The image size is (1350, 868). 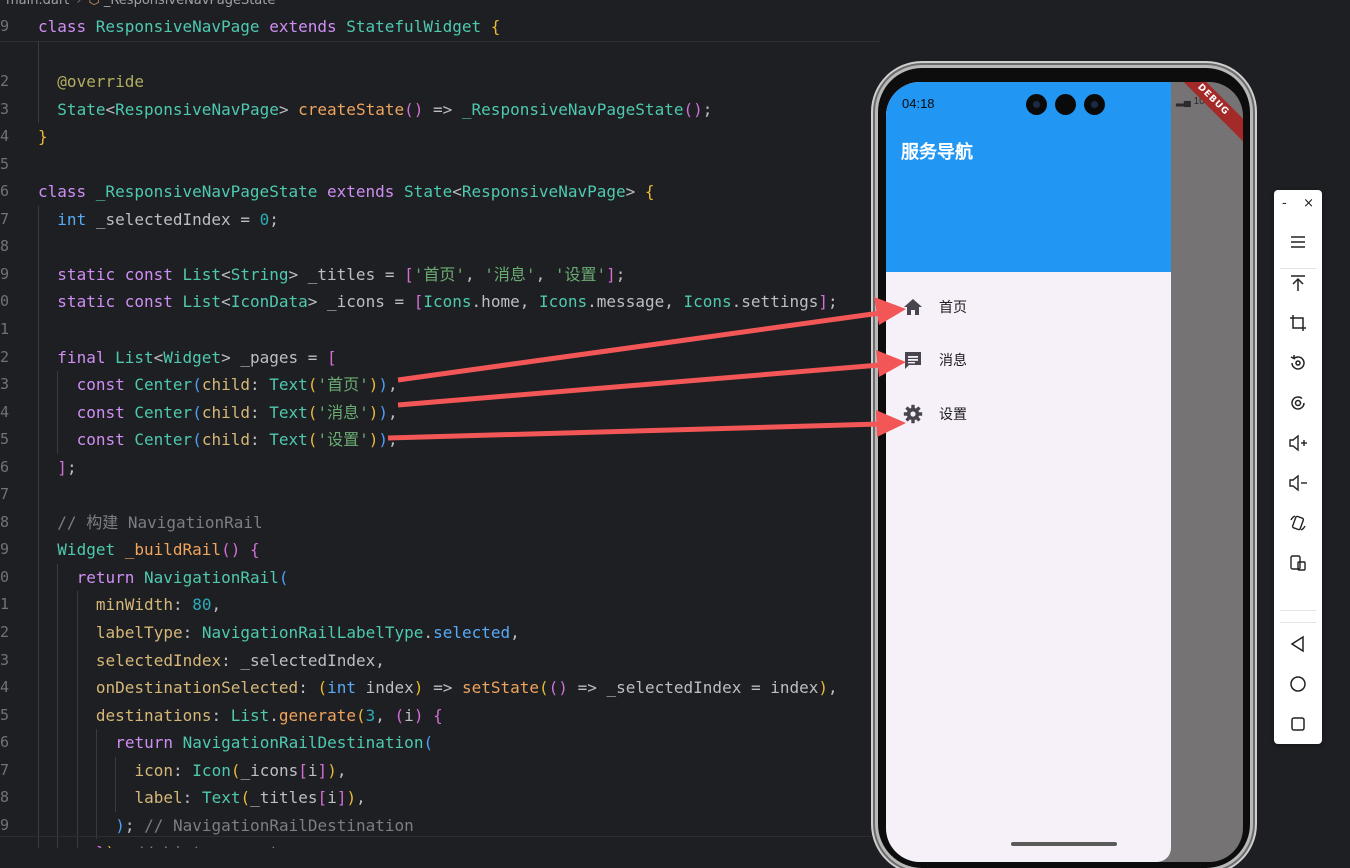 What do you see at coordinates (440, 522) in the screenshot?
I see `code-line: 8 // 构建 NavigationRail` at bounding box center [440, 522].